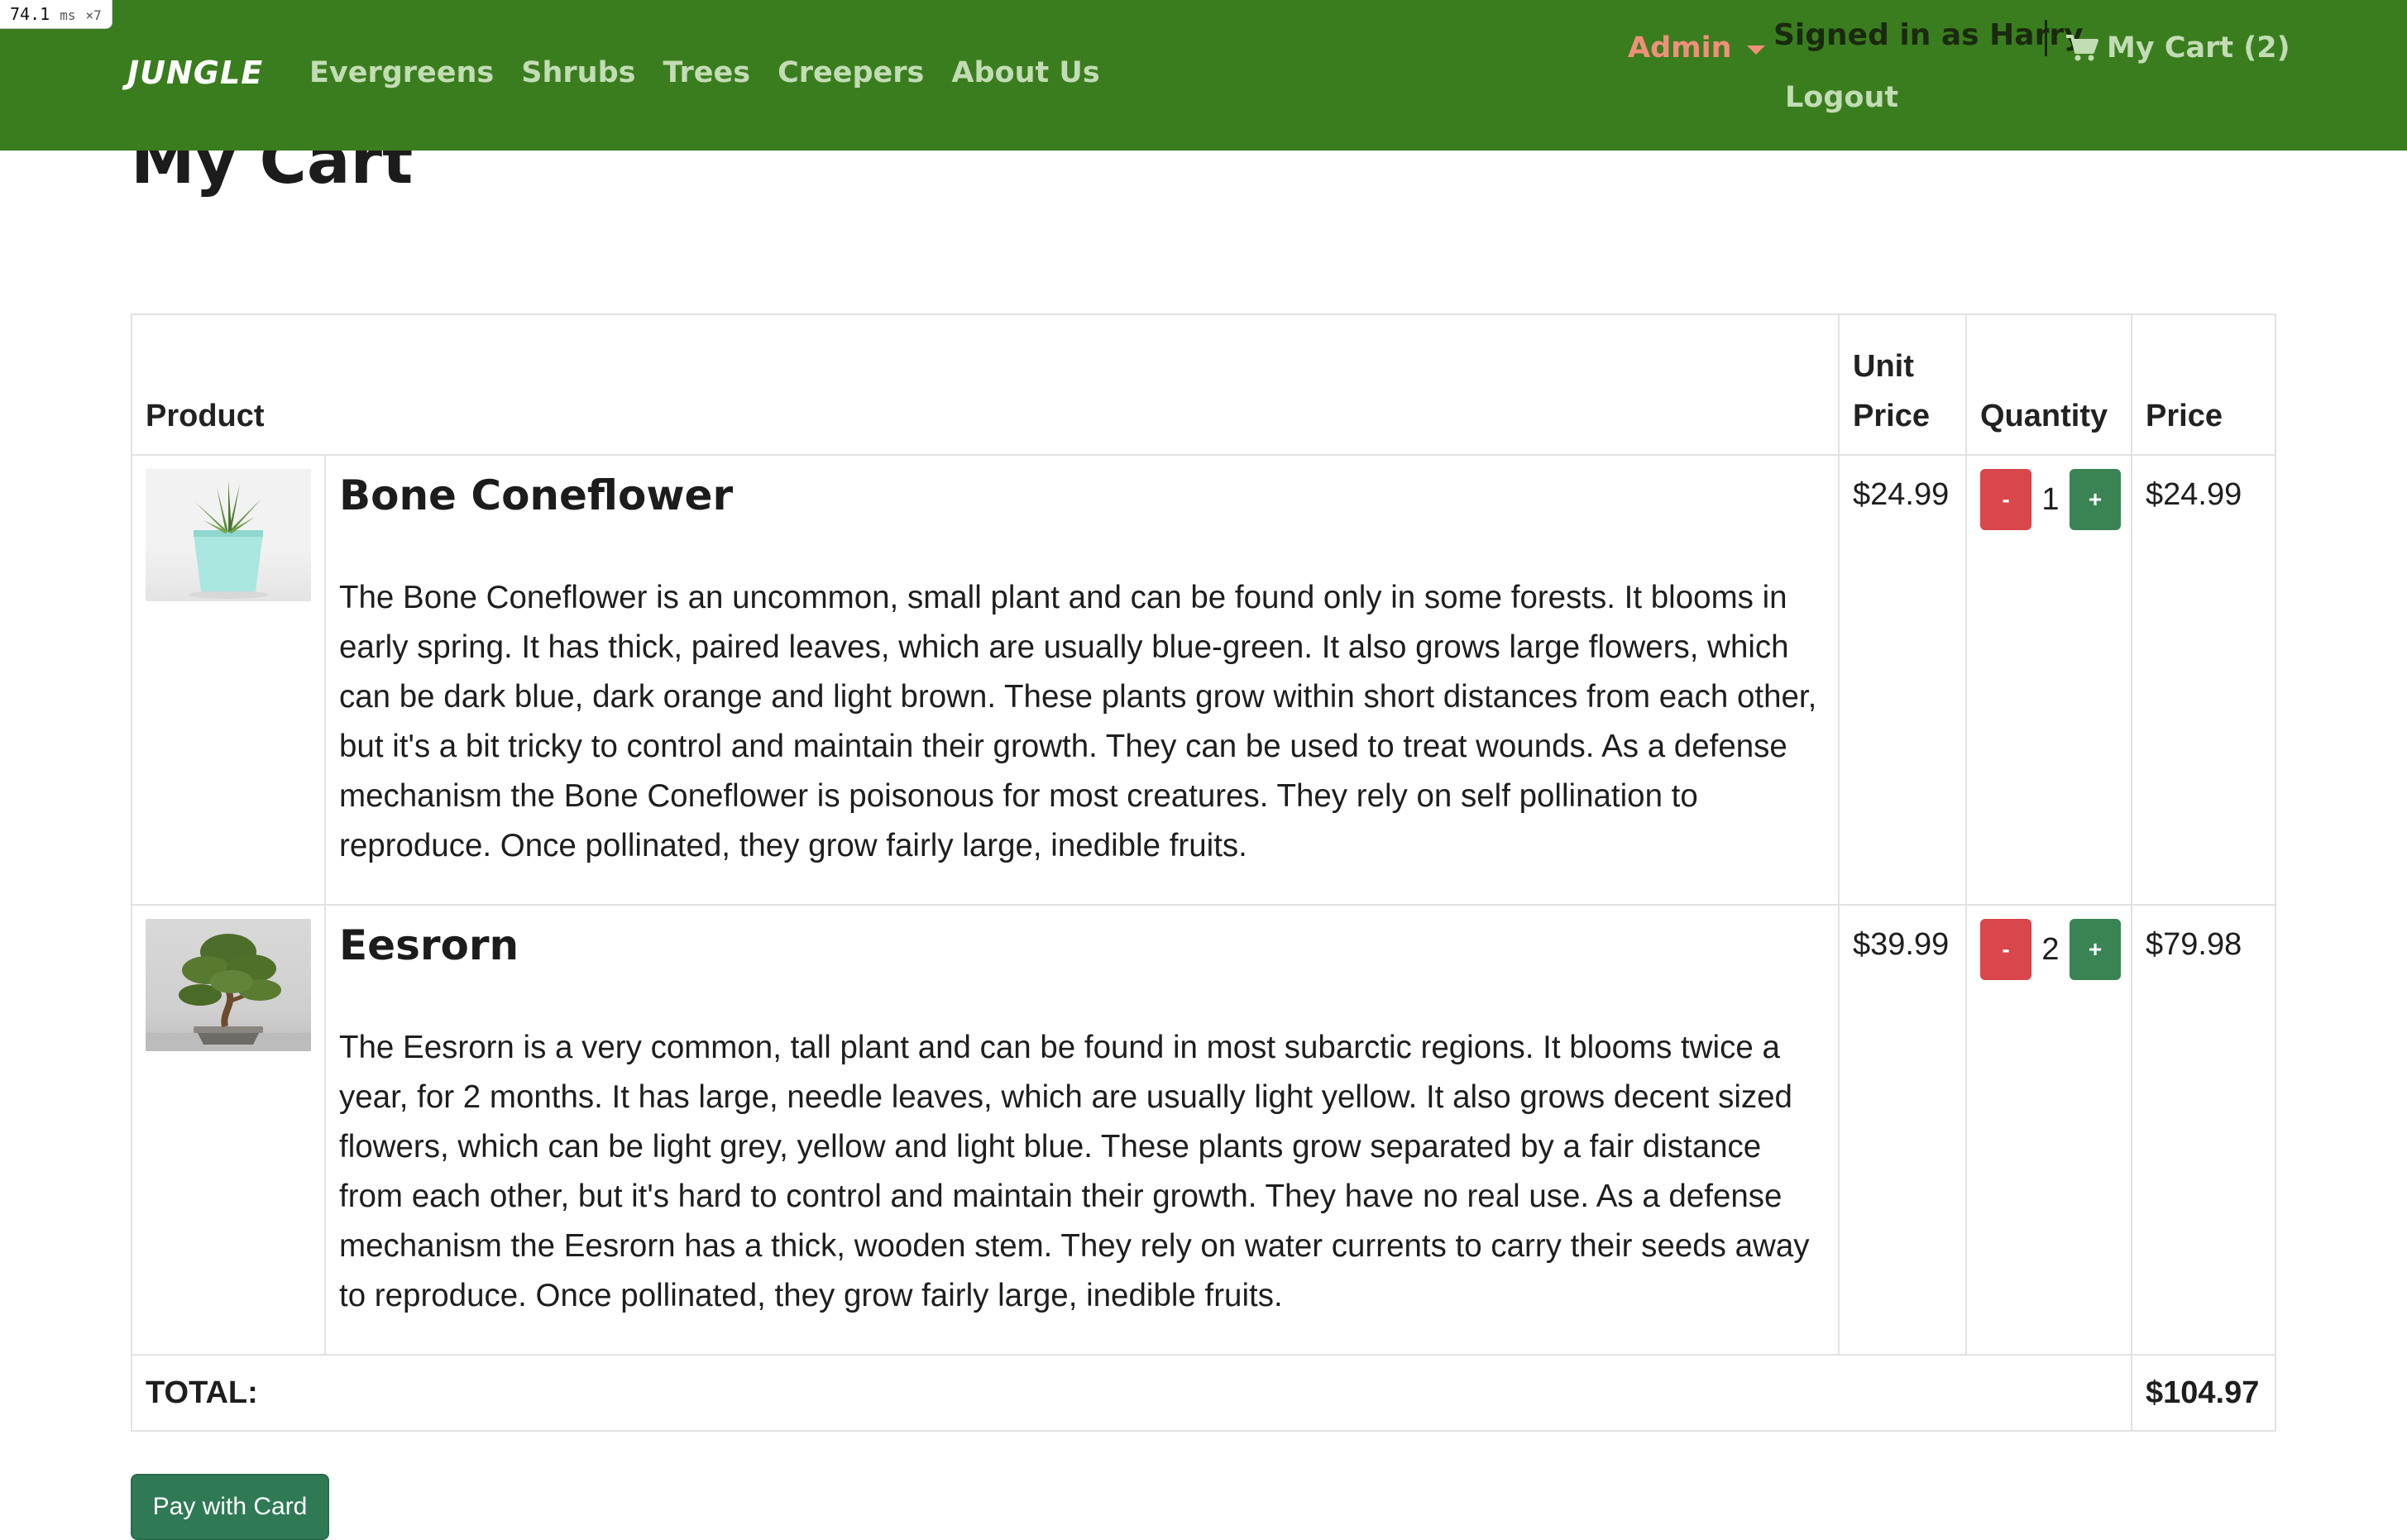 The height and width of the screenshot is (1540, 2407). I want to click on product-name: Eesrorn, so click(1088, 945).